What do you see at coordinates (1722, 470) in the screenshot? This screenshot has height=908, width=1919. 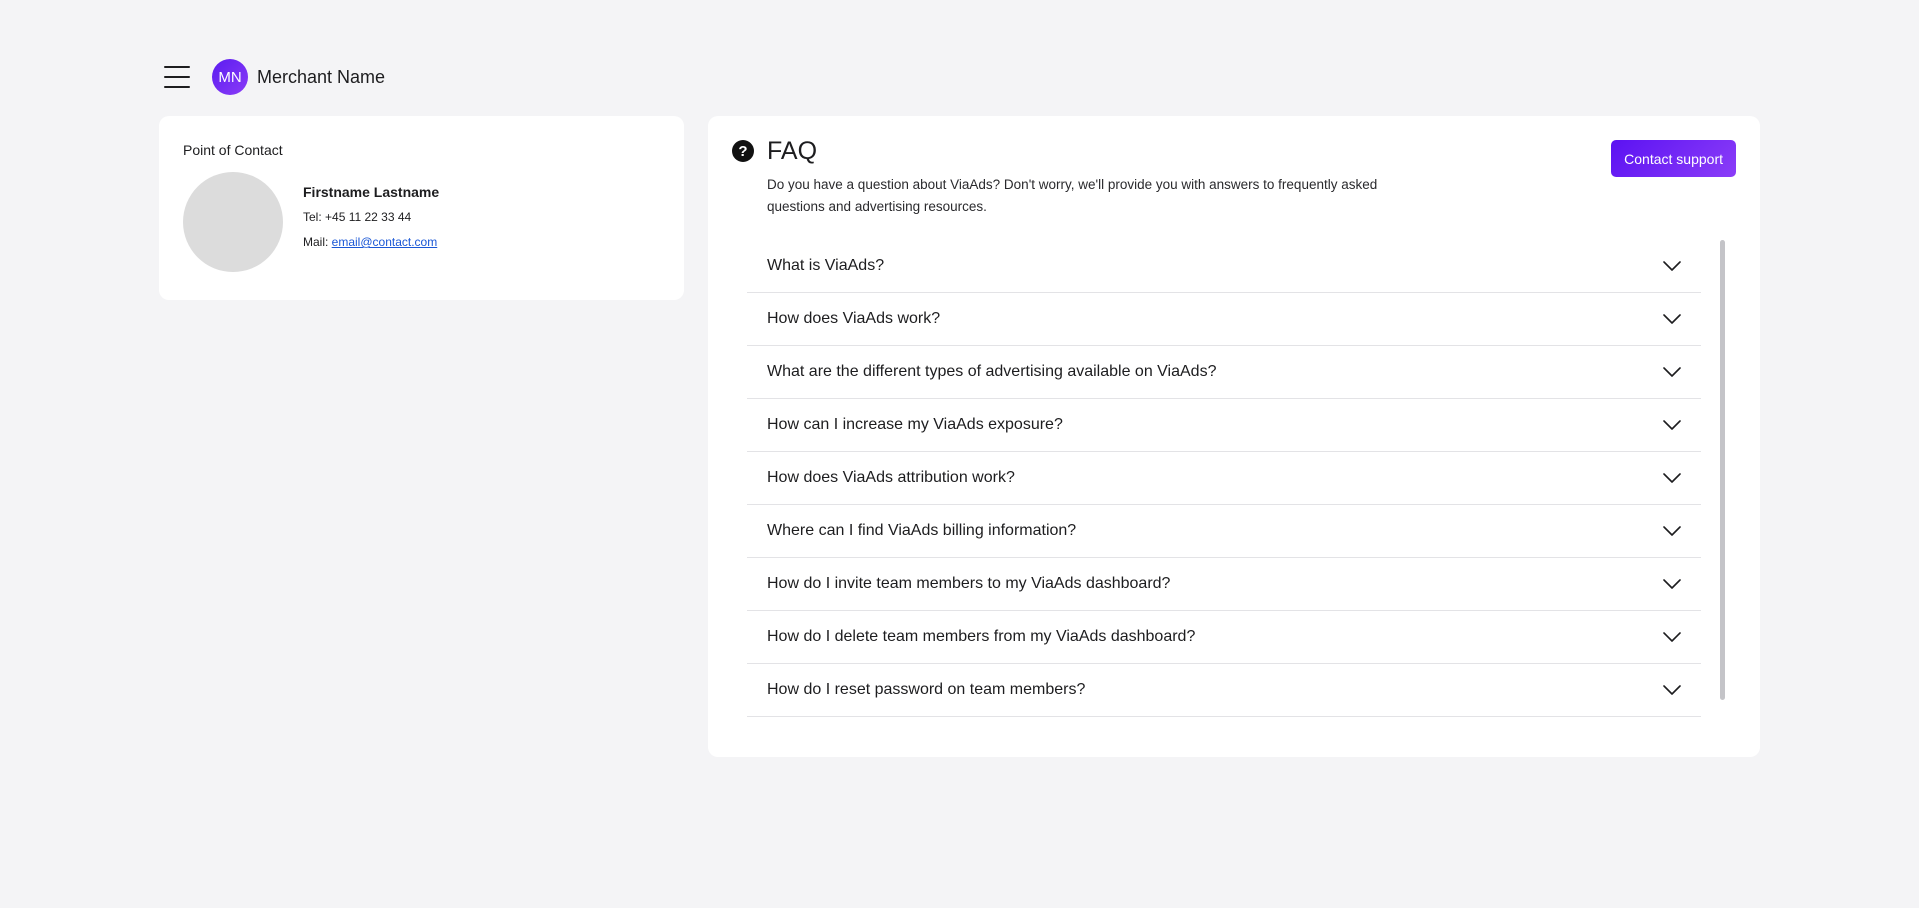 I see `faq-scrollbar-thumb` at bounding box center [1722, 470].